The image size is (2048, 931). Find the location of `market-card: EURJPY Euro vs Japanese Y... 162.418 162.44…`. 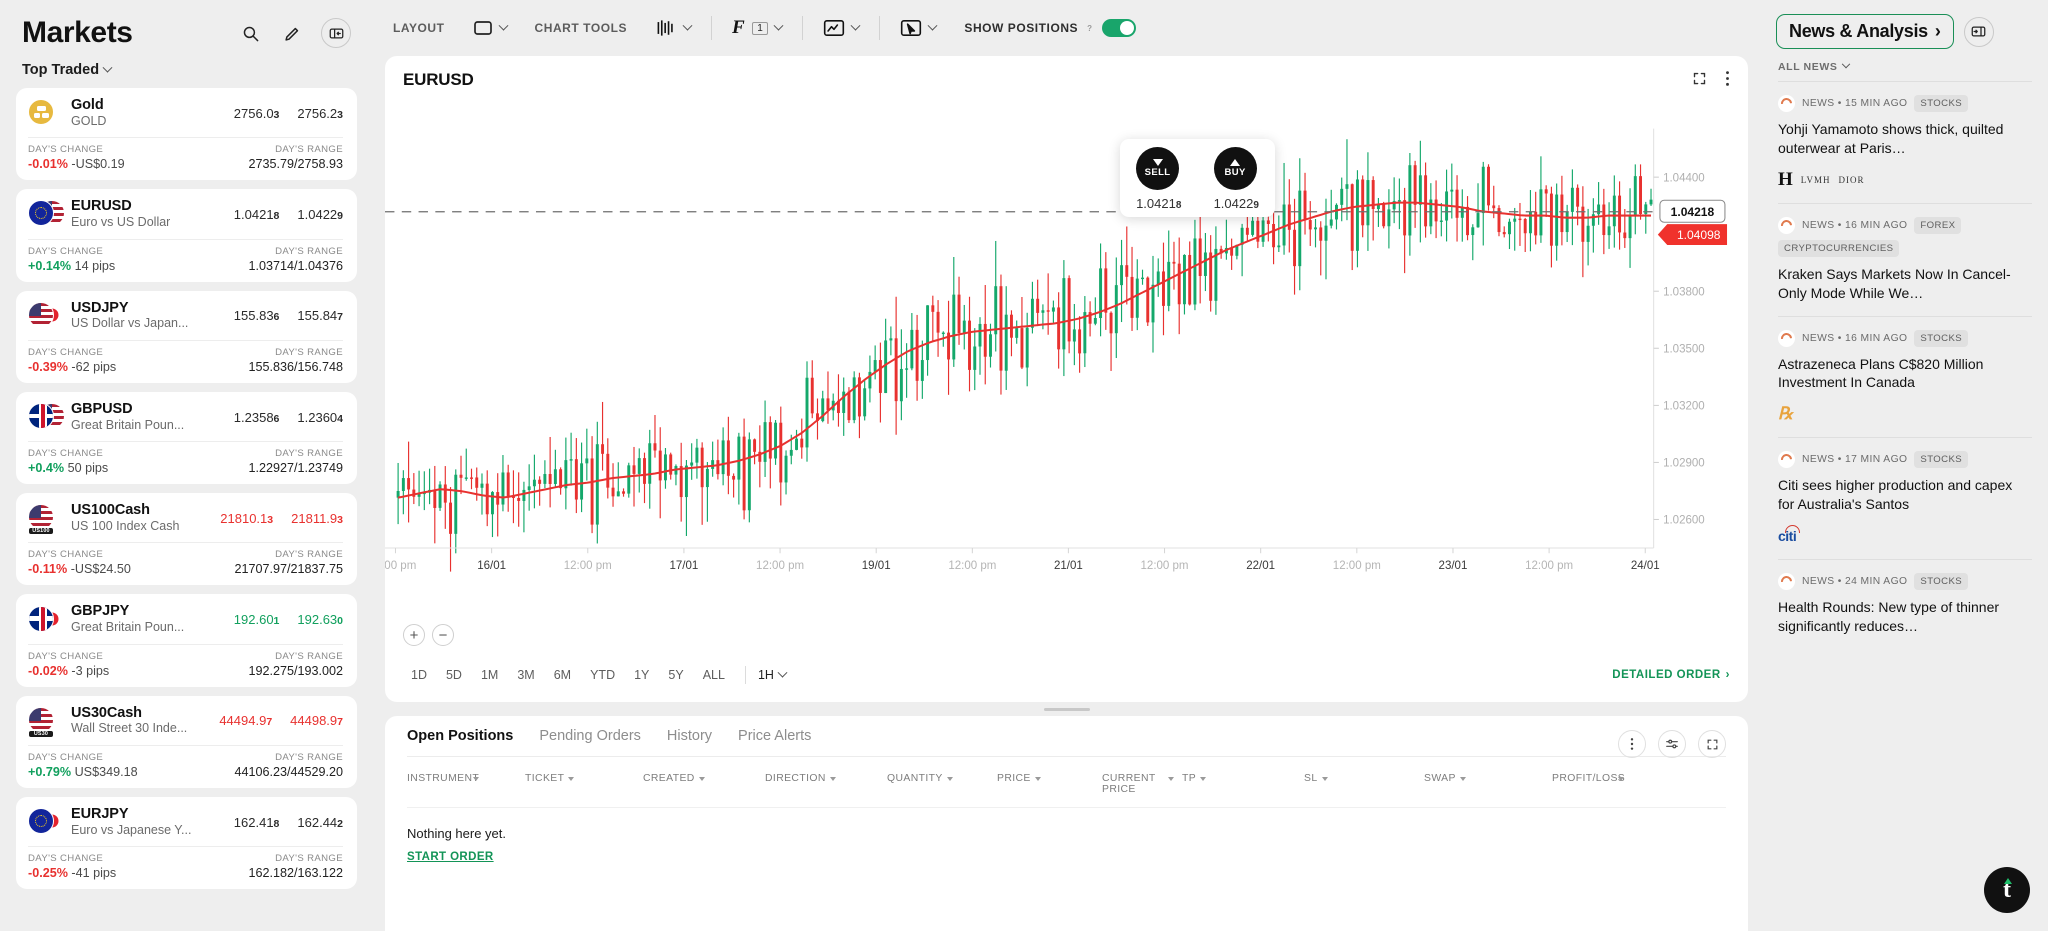

market-card: EURJPY Euro vs Japanese Y... 162.418 162.44… is located at coordinates (186, 843).